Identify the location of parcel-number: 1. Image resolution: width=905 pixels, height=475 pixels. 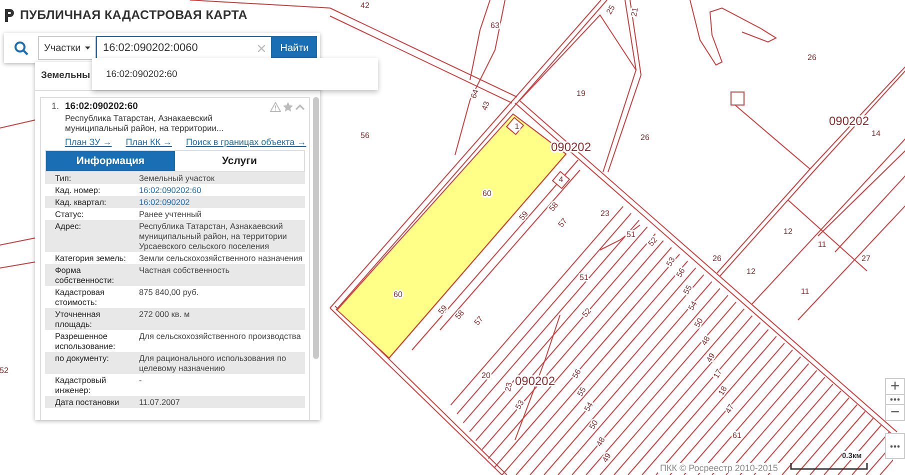
(517, 127).